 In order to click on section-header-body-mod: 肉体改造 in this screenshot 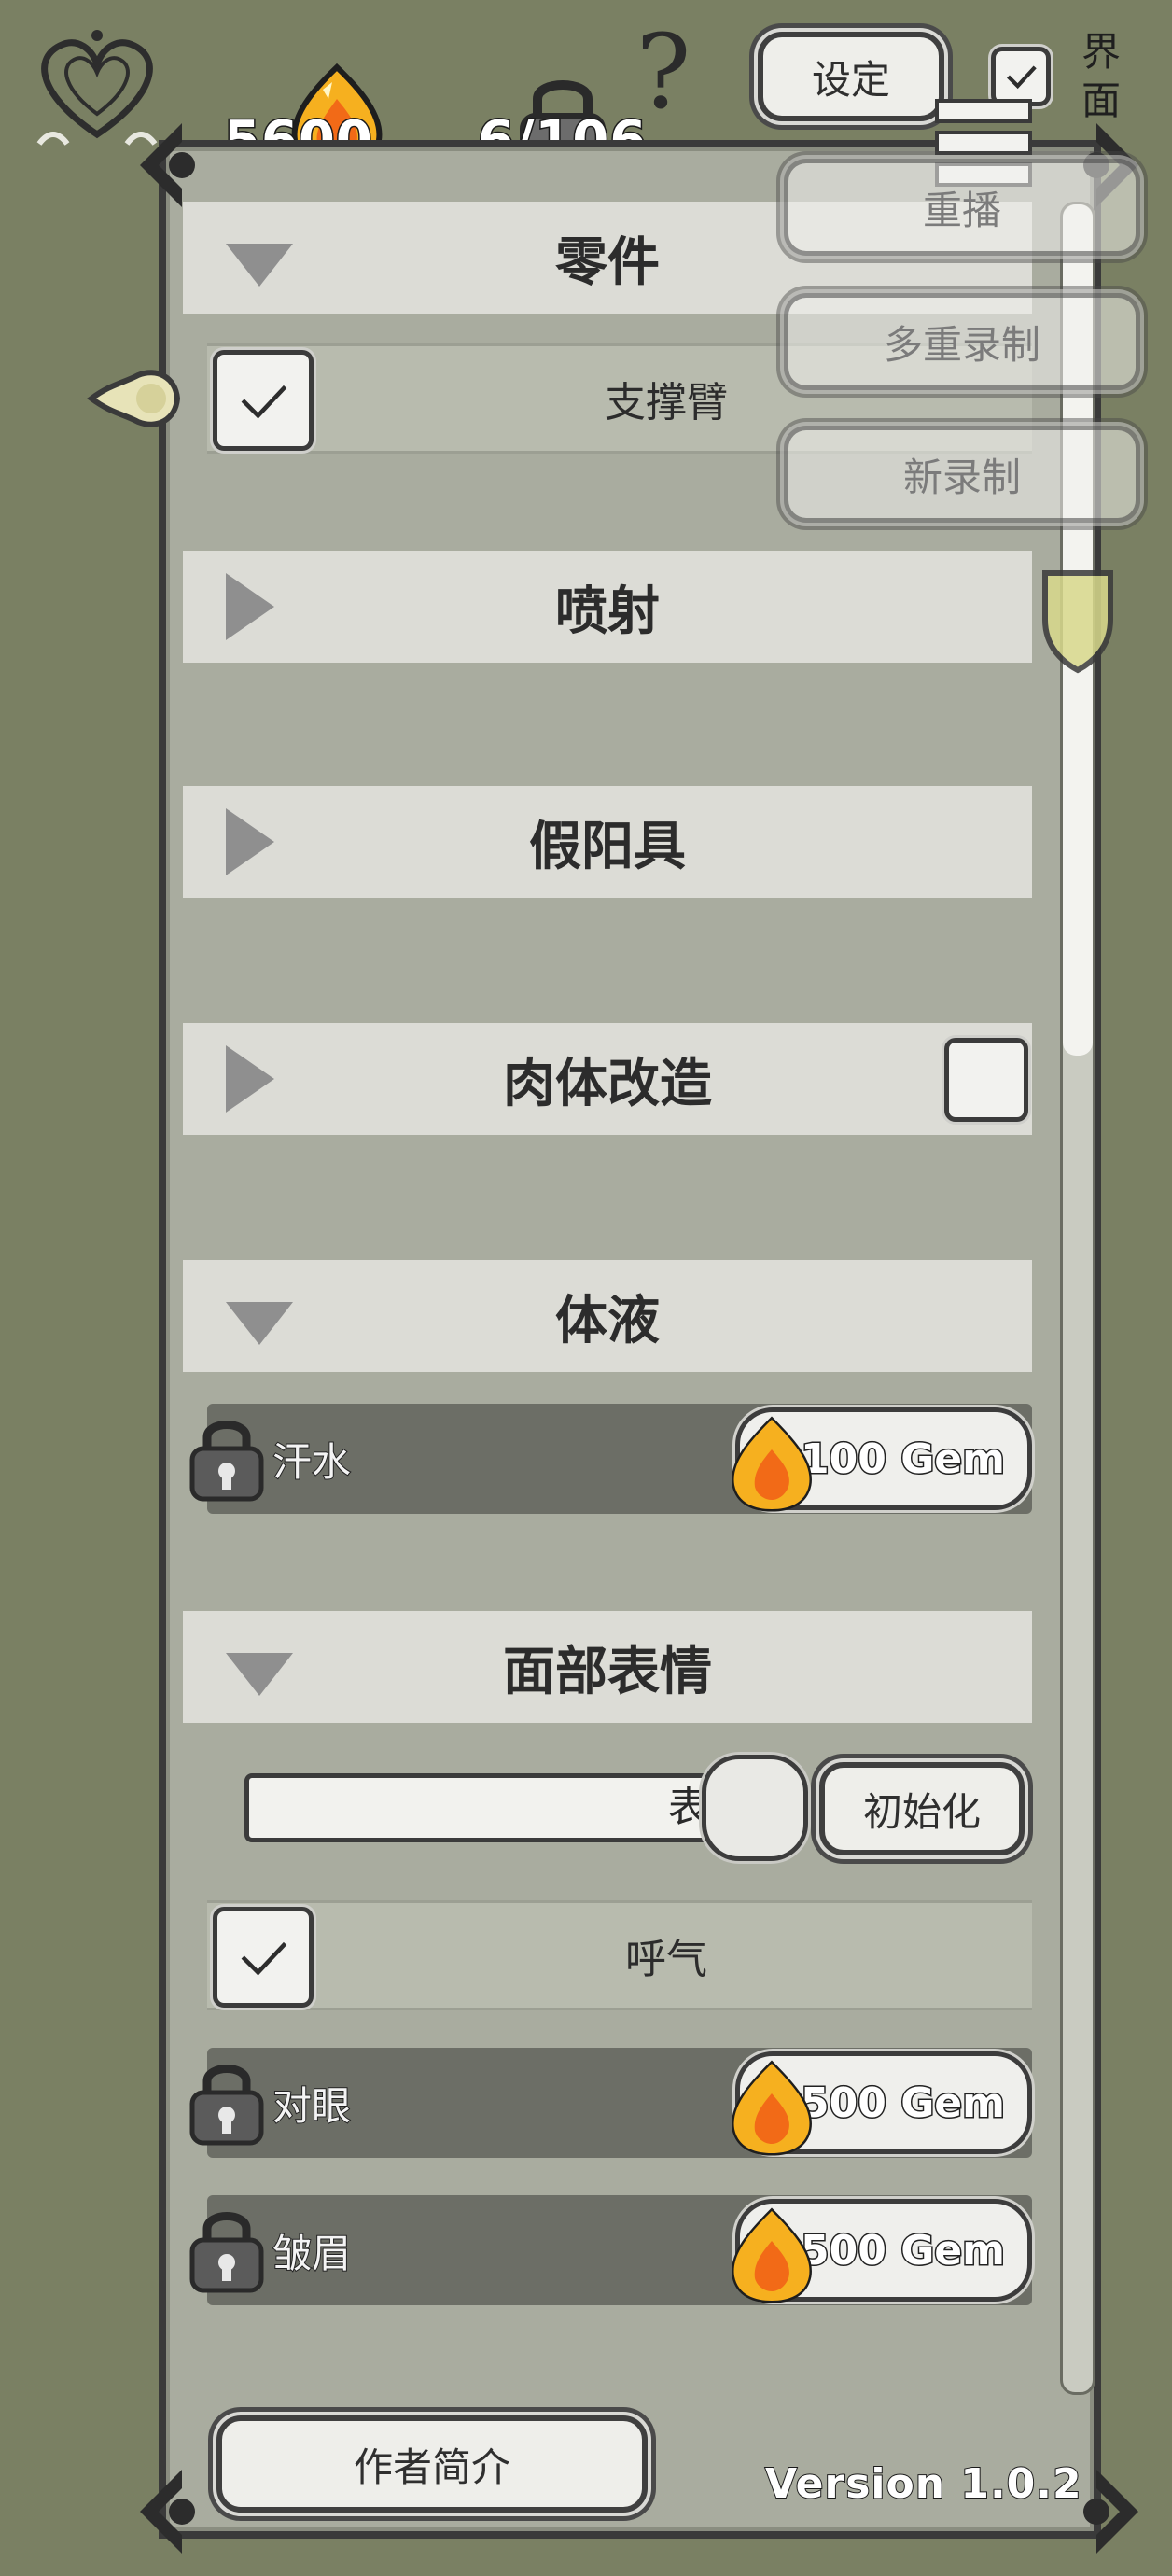, I will do `click(607, 1079)`.